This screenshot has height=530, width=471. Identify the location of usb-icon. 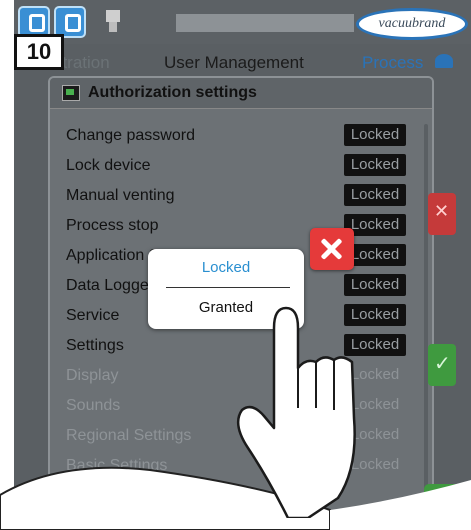
(113, 22).